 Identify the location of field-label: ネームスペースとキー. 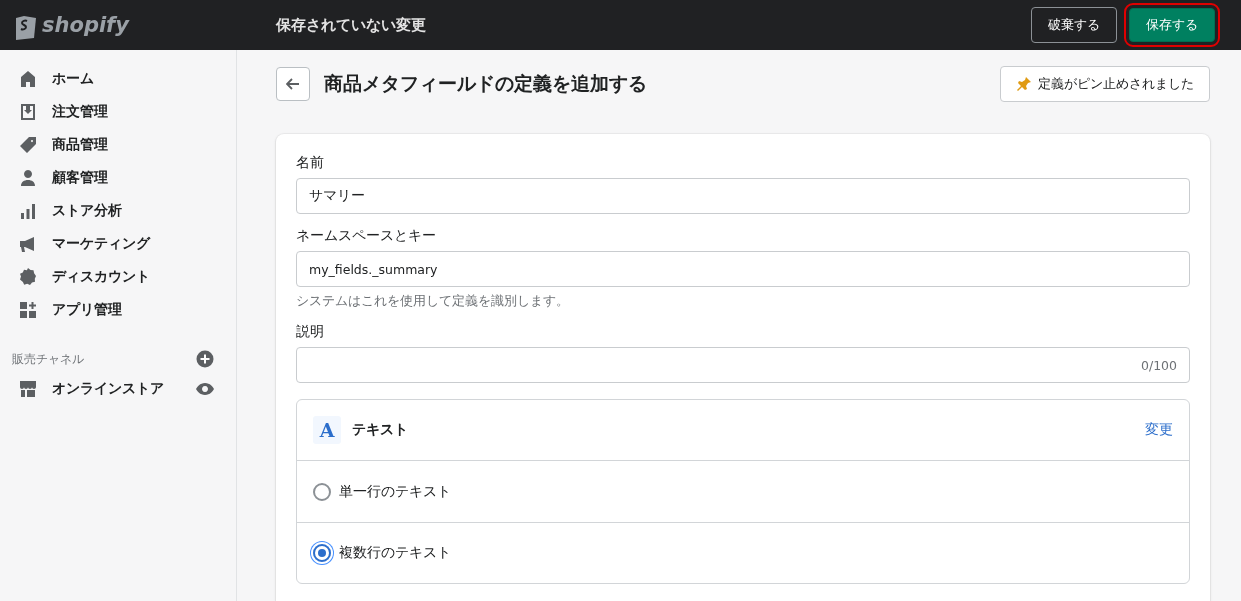
(366, 236).